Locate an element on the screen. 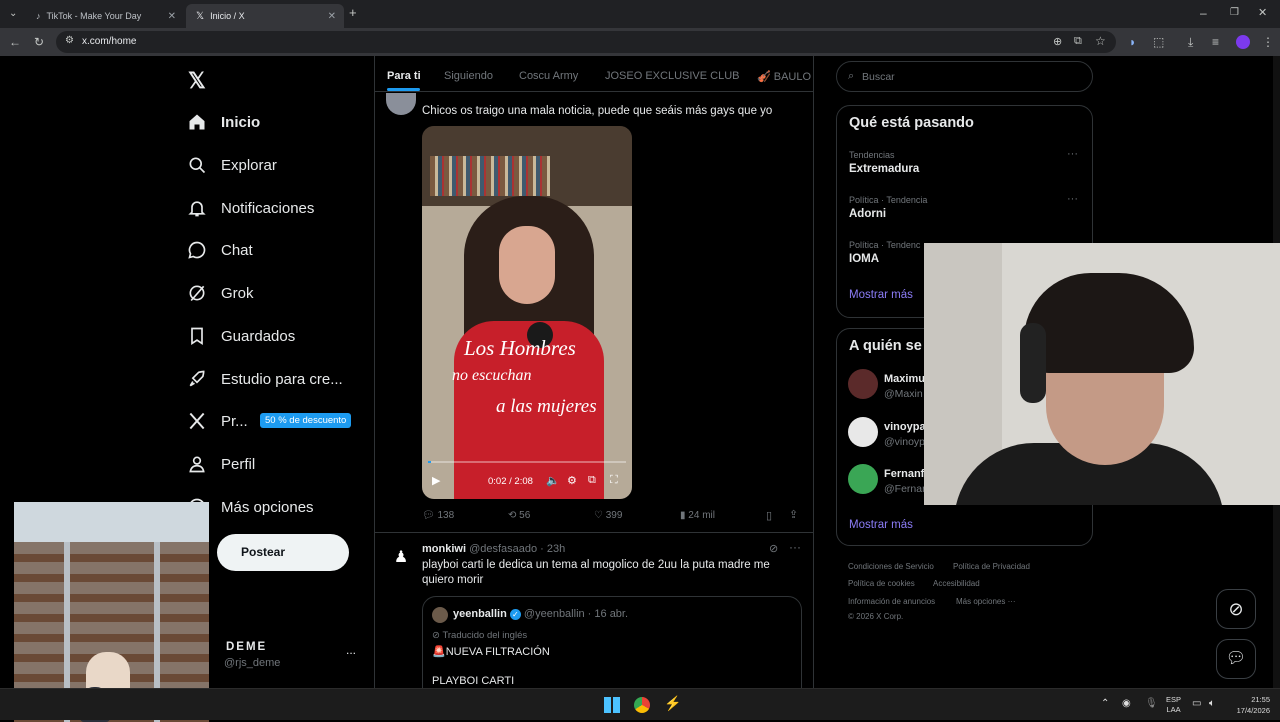  back-icon: ← is located at coordinates (15, 42).